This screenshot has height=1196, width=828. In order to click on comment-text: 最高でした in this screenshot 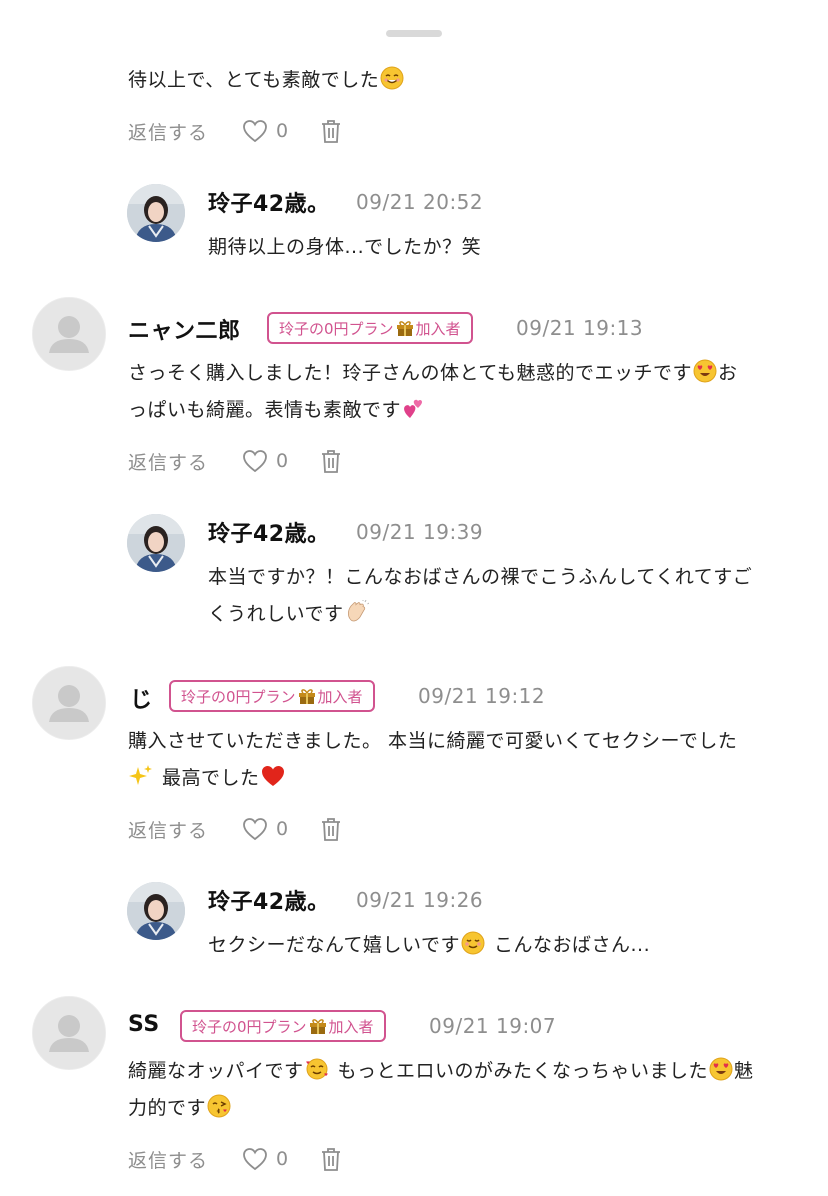, I will do `click(207, 778)`.